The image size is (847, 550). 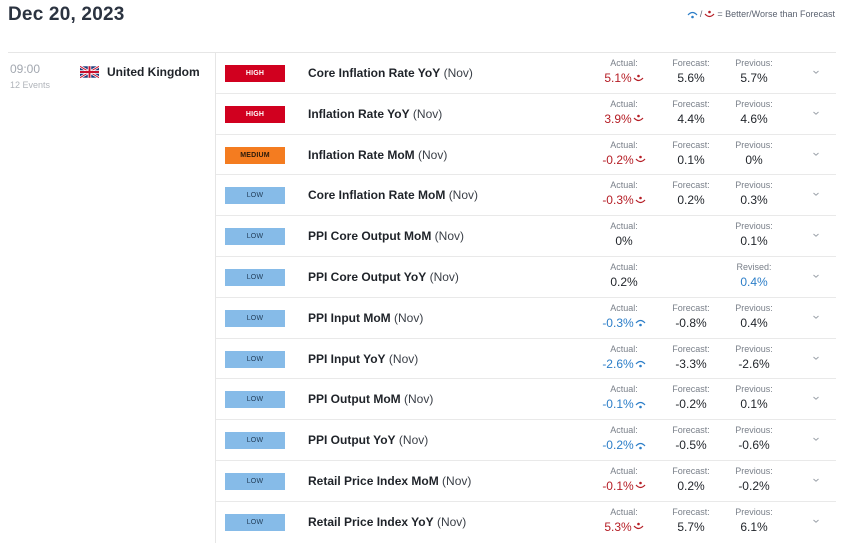 I want to click on forecast-stat: Forecast: -0.2%, so click(x=691, y=398).